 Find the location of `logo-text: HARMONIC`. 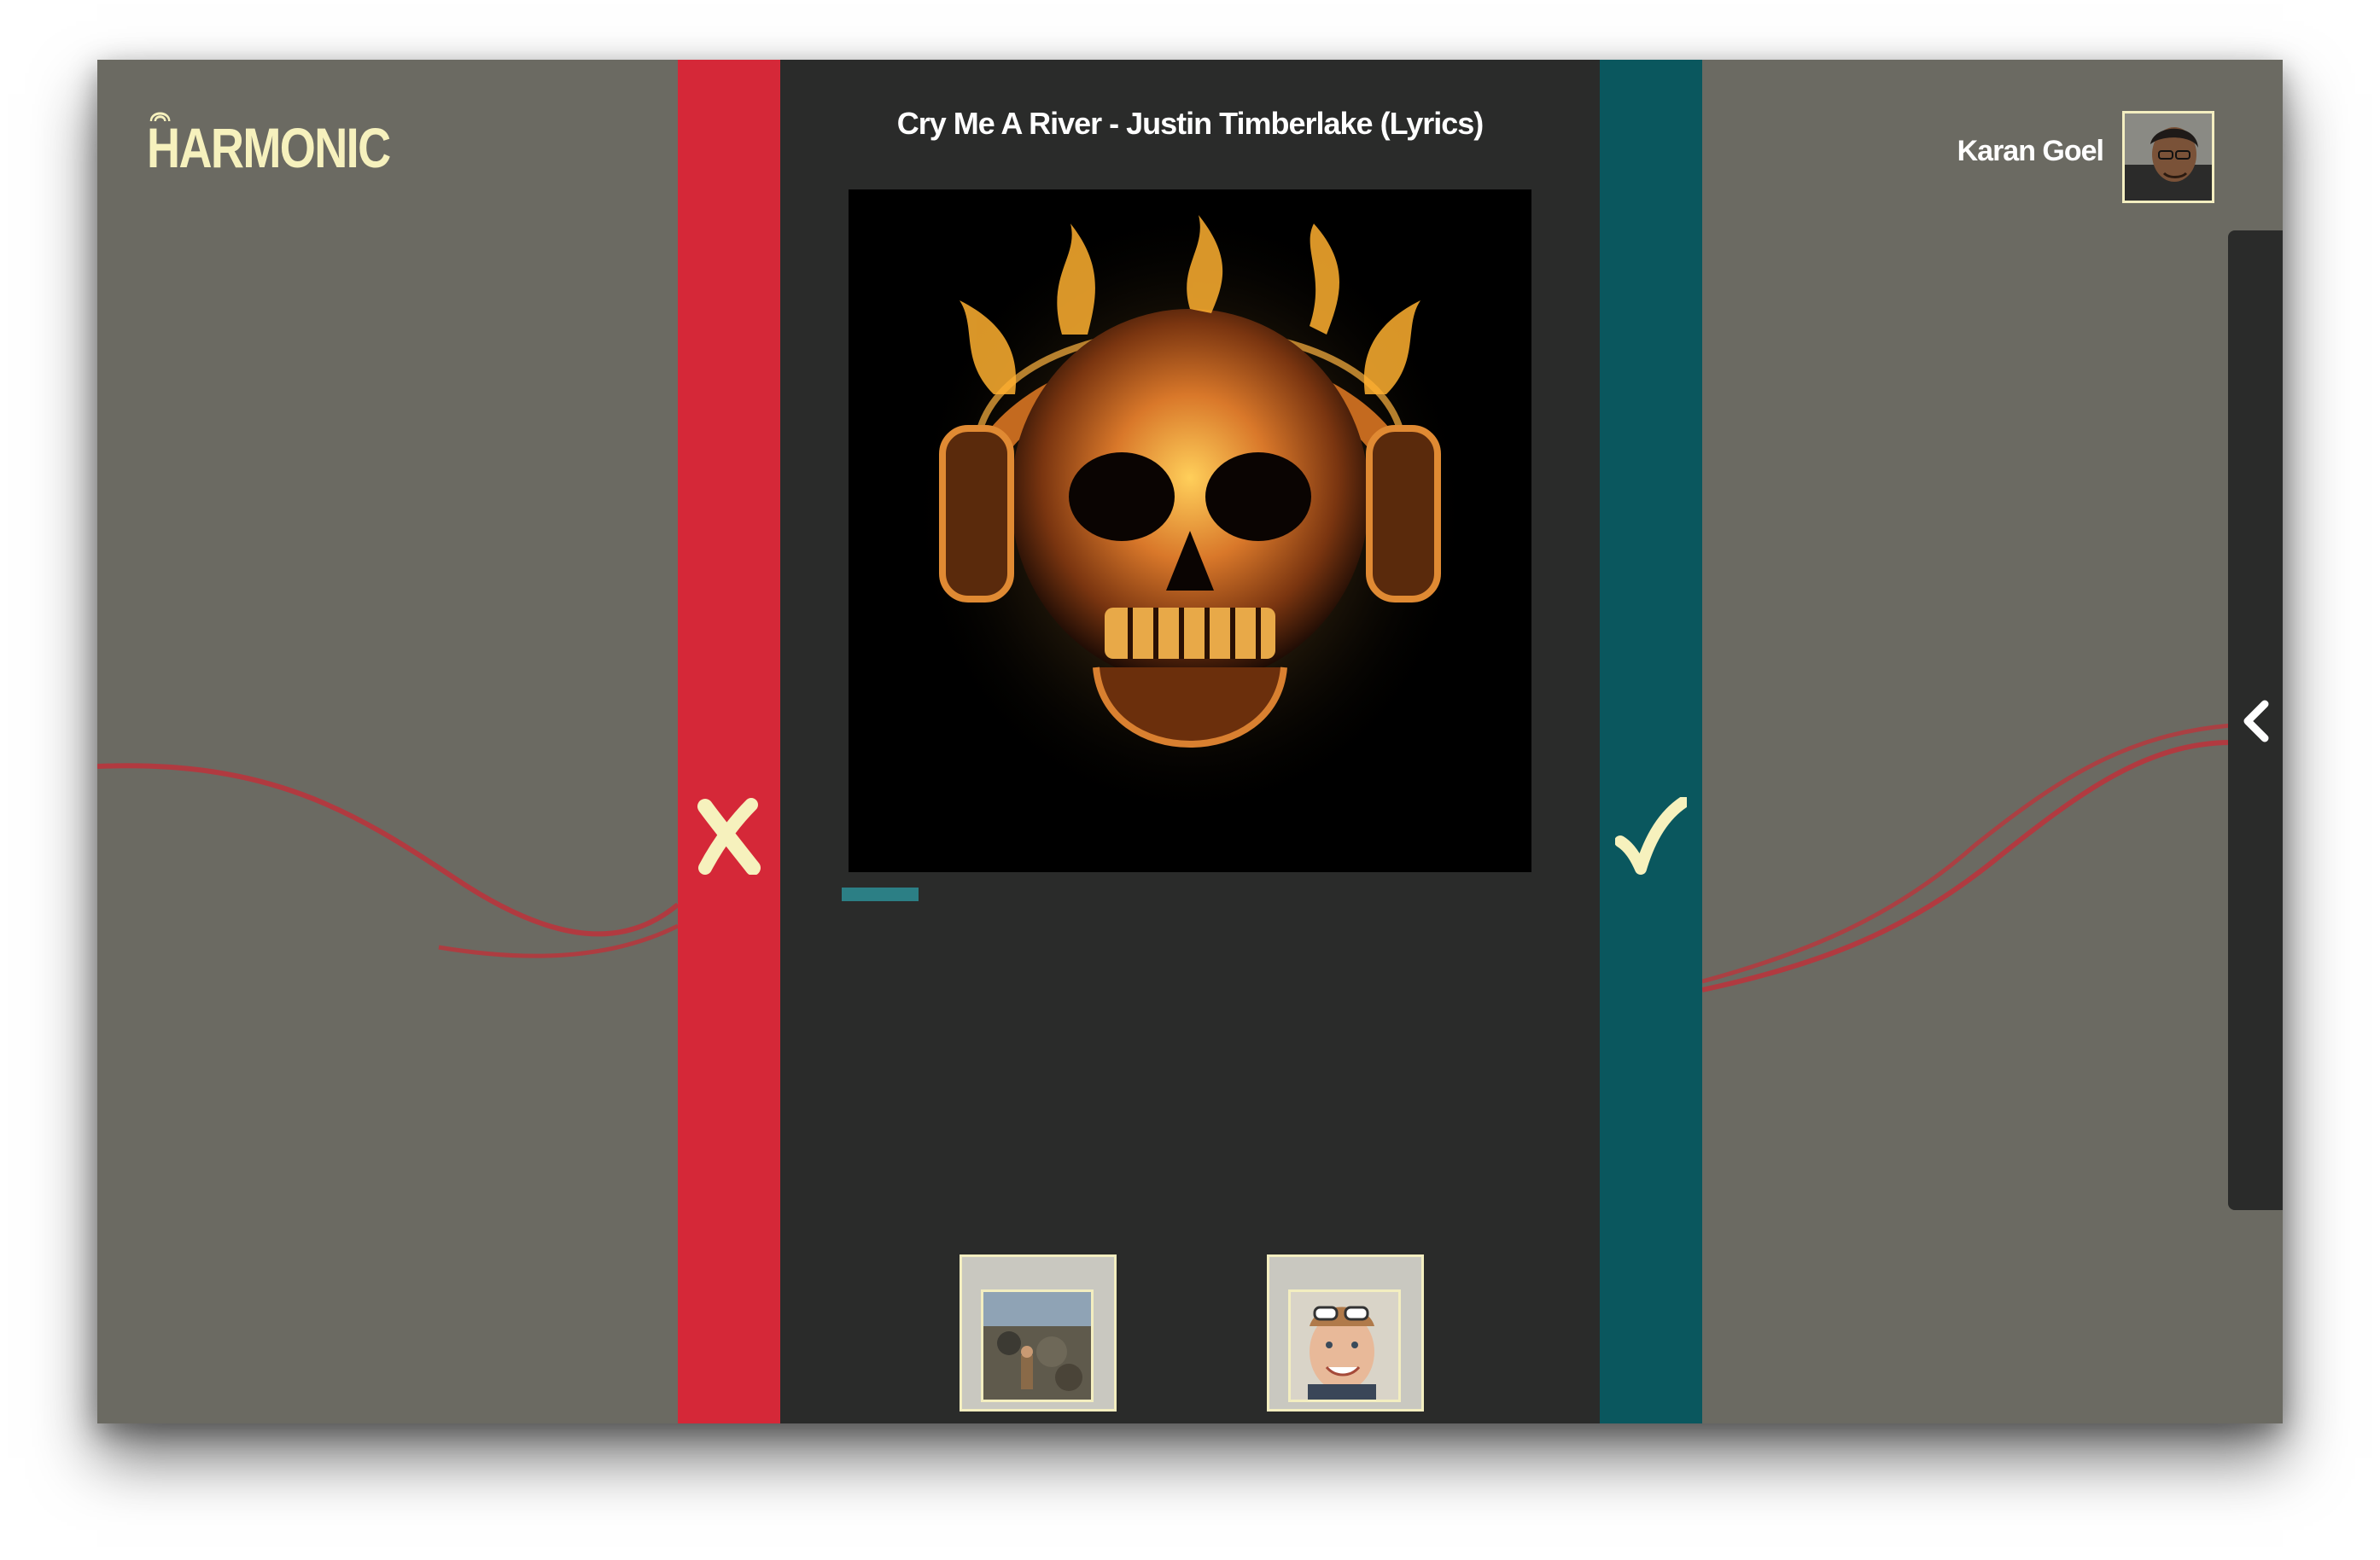

logo-text: HARMONIC is located at coordinates (269, 147).